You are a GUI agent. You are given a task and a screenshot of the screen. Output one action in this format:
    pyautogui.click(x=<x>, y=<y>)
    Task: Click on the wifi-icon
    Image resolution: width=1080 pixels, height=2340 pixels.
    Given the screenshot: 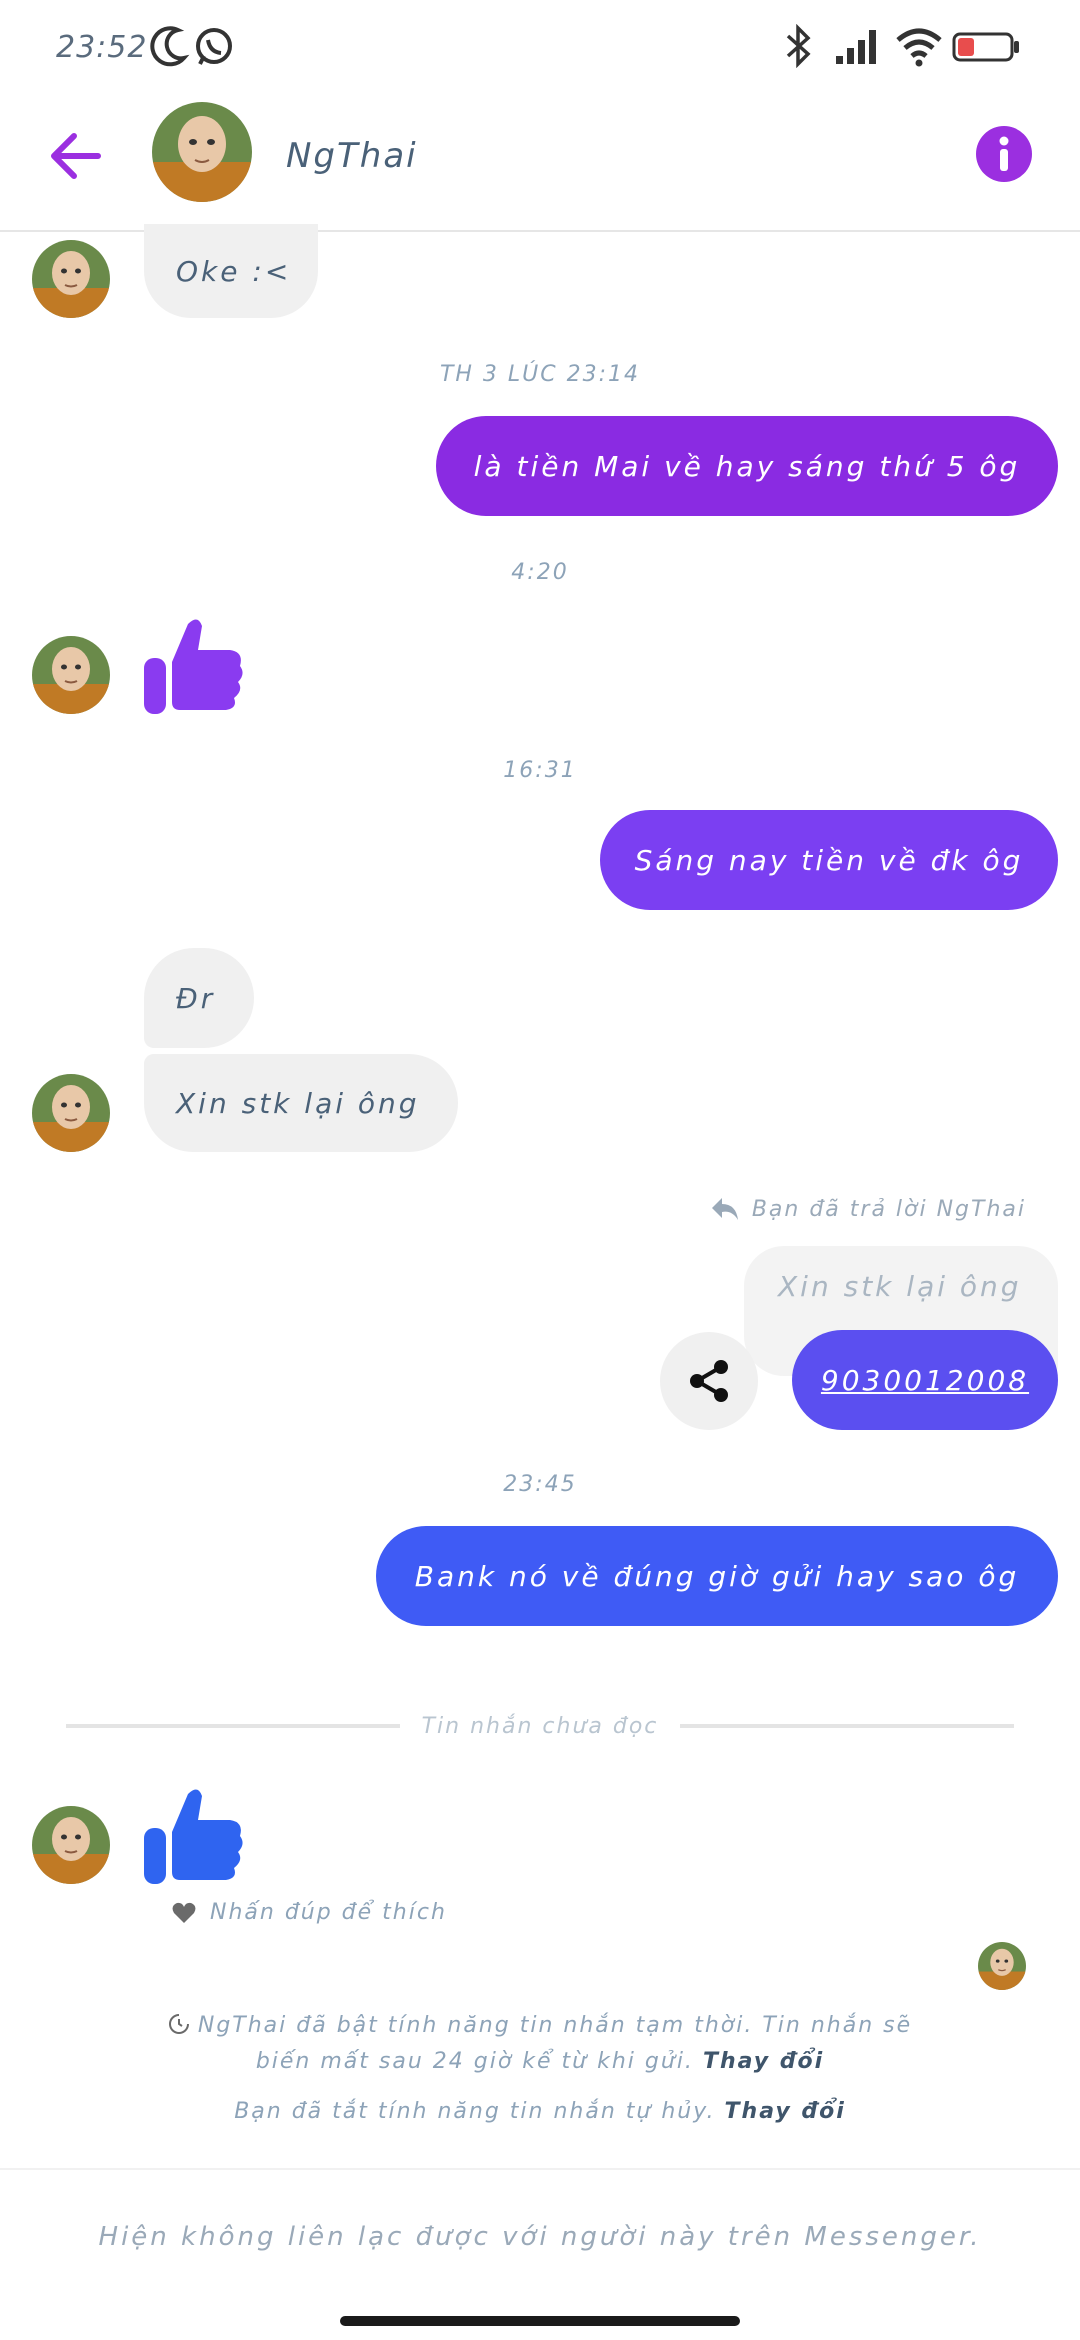 What is the action you would take?
    pyautogui.click(x=919, y=47)
    